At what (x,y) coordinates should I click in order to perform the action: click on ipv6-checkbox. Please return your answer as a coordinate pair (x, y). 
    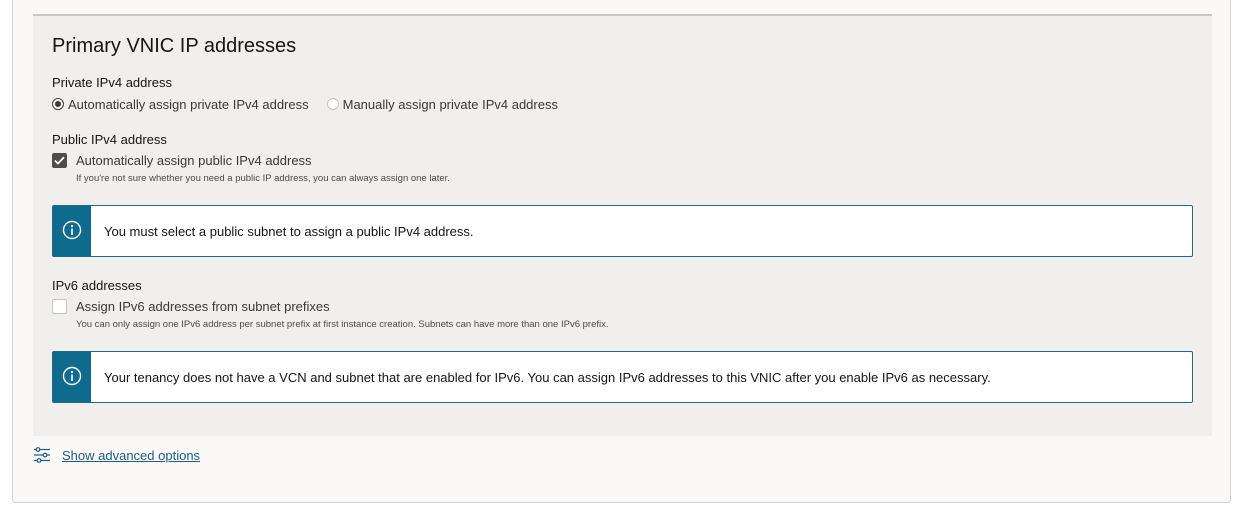
    Looking at the image, I should click on (59, 306).